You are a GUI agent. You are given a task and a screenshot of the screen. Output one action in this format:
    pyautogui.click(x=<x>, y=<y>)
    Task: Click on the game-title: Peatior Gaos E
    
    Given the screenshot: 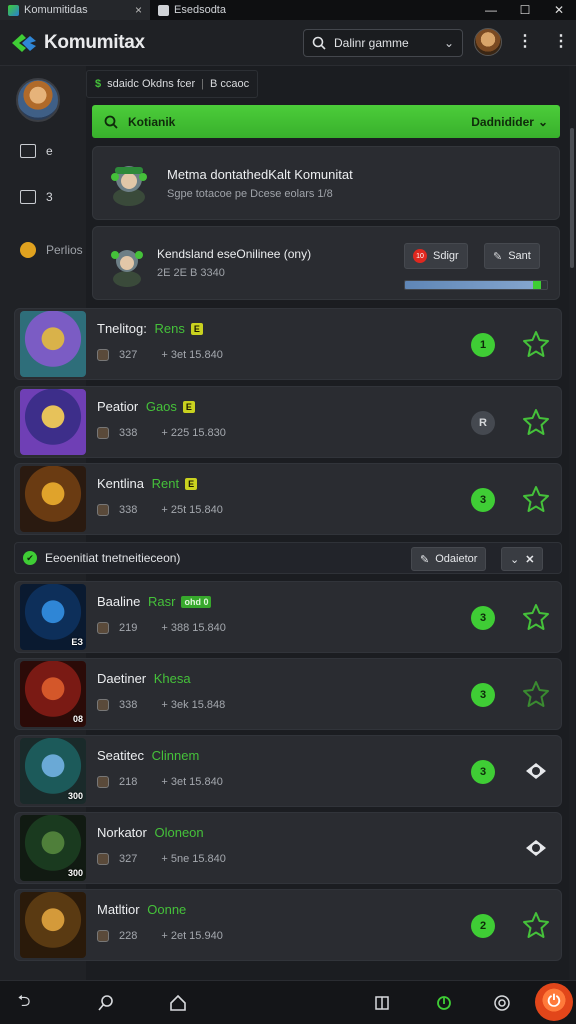 What is the action you would take?
    pyautogui.click(x=146, y=406)
    